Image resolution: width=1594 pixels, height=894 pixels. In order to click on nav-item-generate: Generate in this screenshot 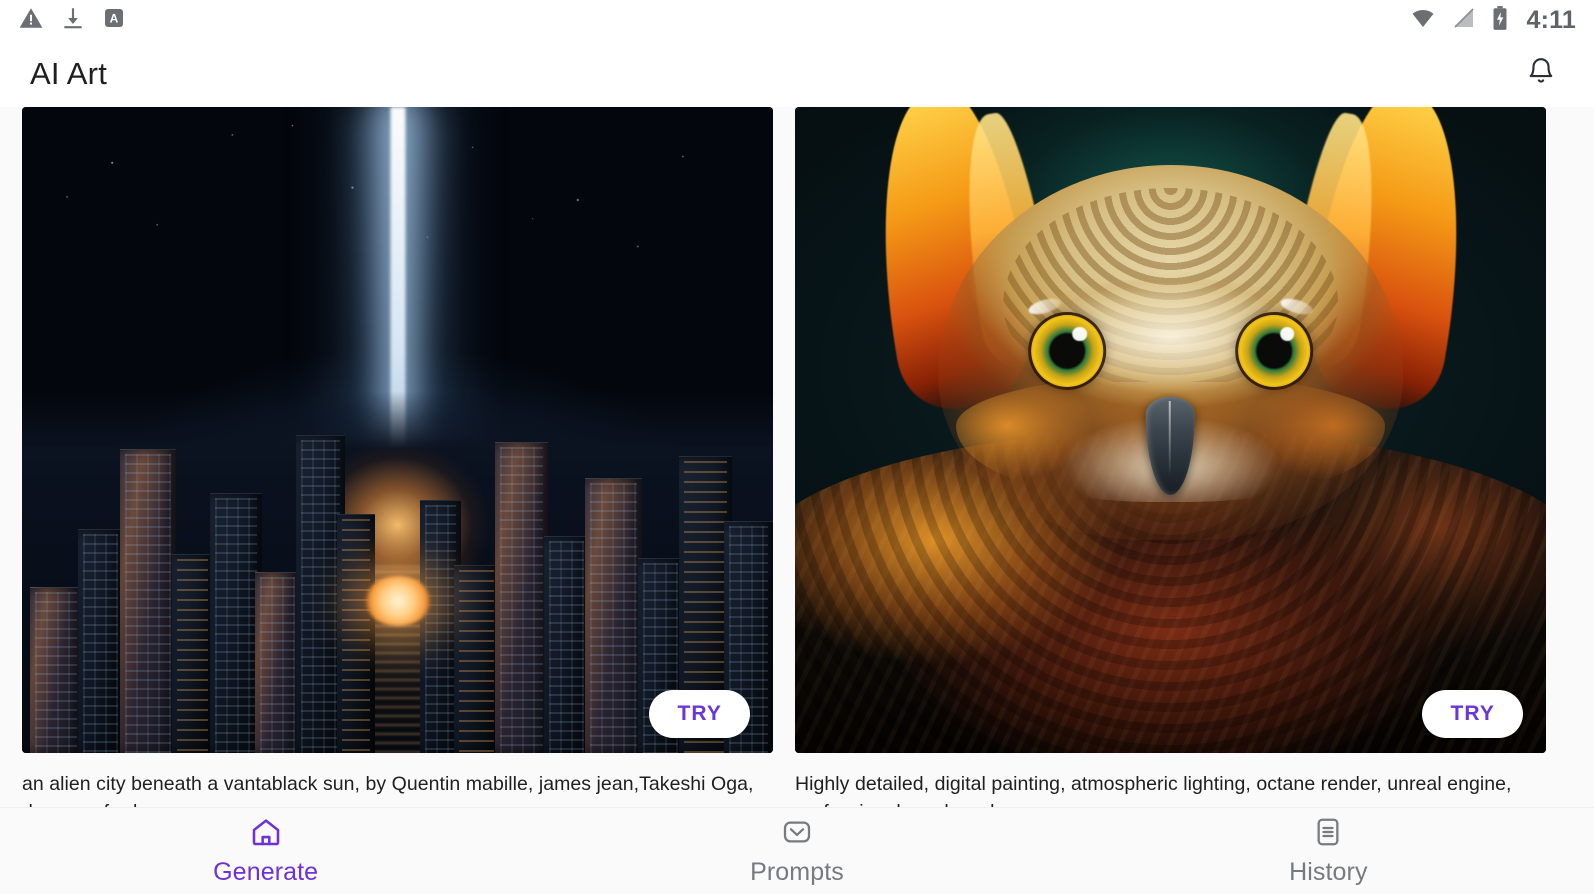, I will do `click(265, 851)`.